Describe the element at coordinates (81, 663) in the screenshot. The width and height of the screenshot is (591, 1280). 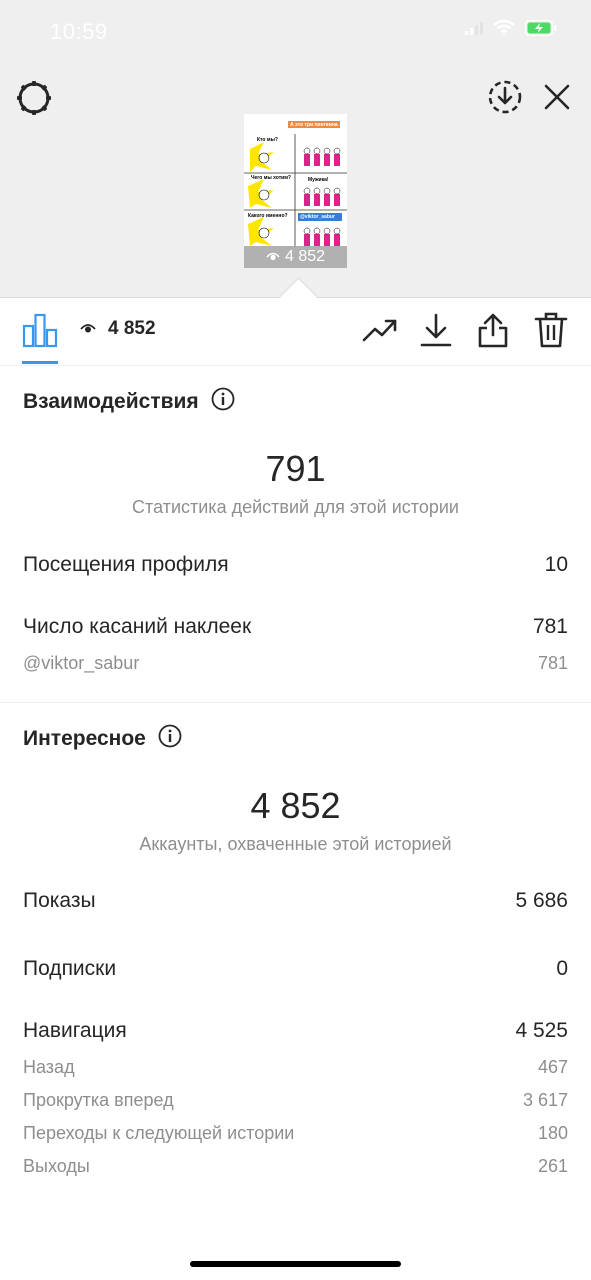
I see `row-label: @viktor_sabur` at that location.